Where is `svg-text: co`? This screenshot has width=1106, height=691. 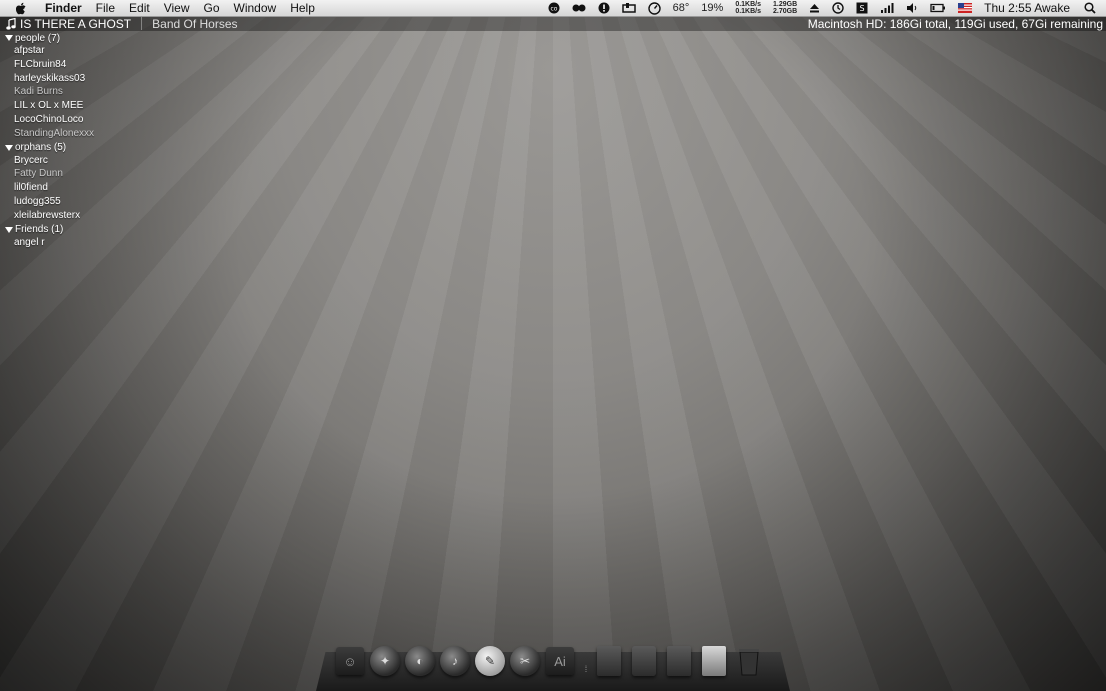
svg-text: co is located at coordinates (553, 9).